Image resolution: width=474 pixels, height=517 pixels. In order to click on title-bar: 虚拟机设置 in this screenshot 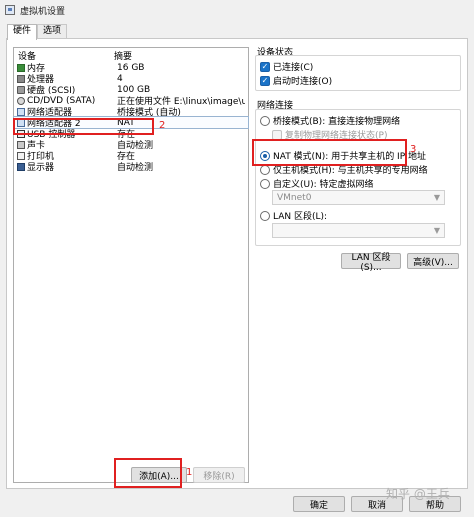, I will do `click(237, 10)`.